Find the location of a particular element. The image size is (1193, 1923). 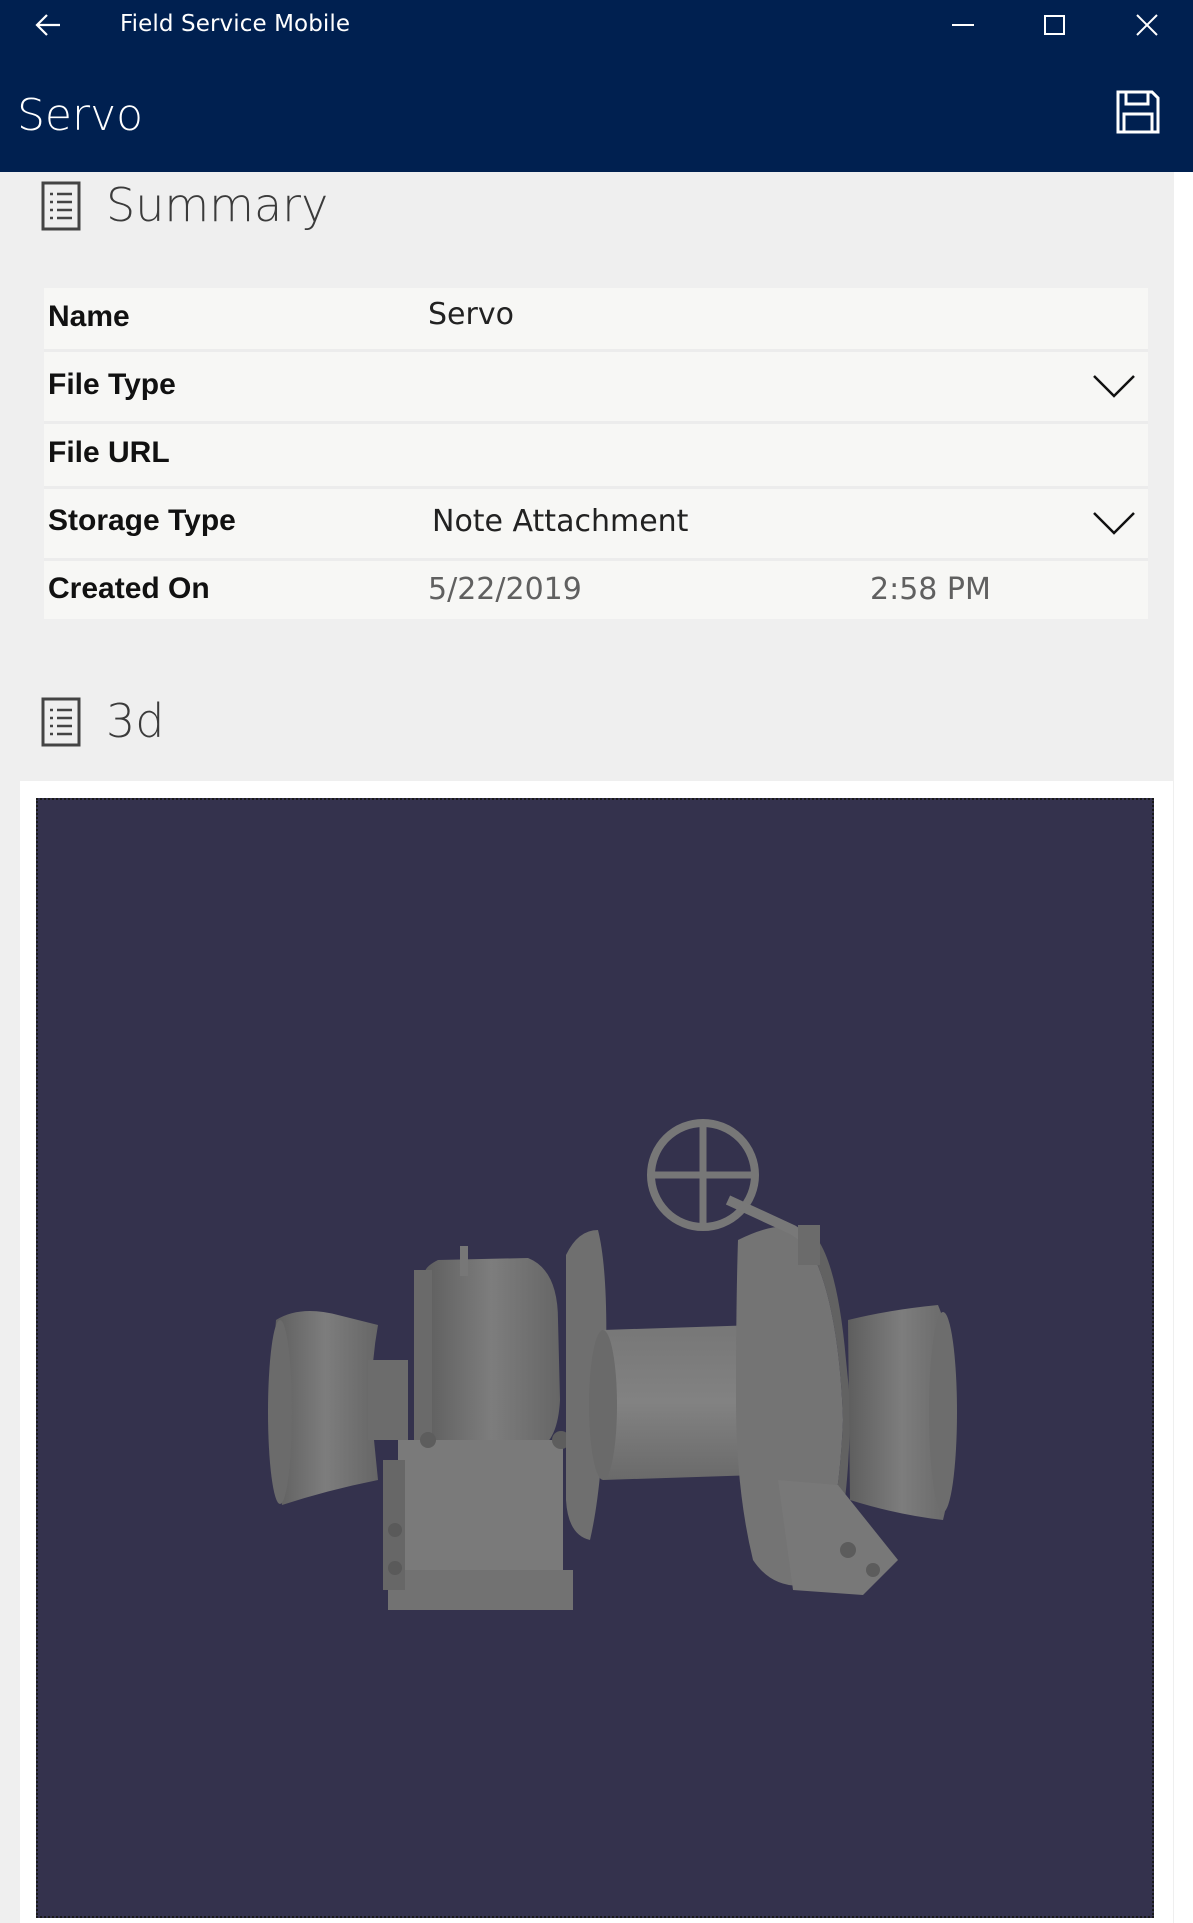

field-created-on: Created On 5/22/2019 2:58 PM is located at coordinates (596, 590).